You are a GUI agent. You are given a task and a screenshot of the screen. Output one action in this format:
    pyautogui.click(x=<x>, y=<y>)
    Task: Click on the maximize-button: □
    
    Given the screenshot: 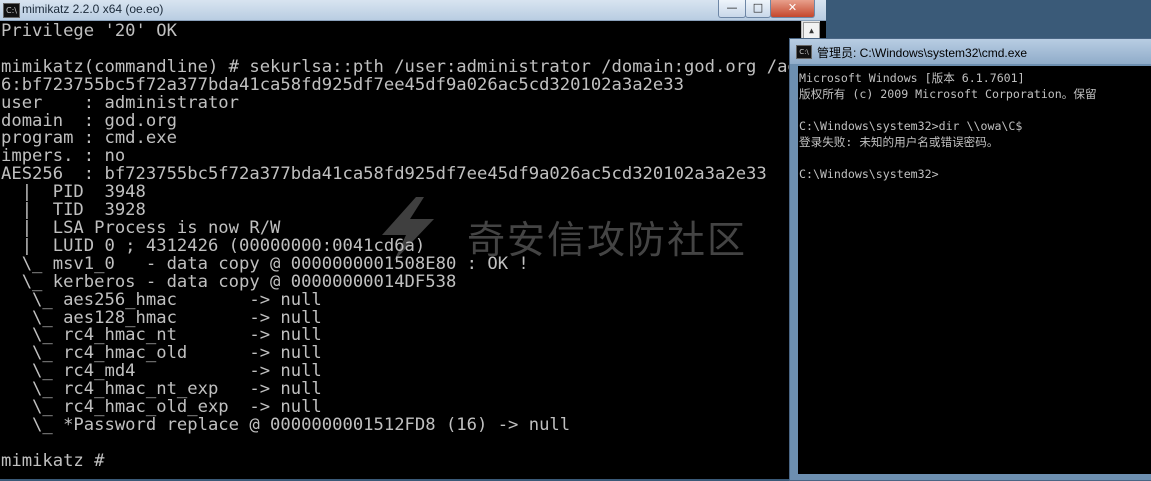 What is the action you would take?
    pyautogui.click(x=758, y=9)
    